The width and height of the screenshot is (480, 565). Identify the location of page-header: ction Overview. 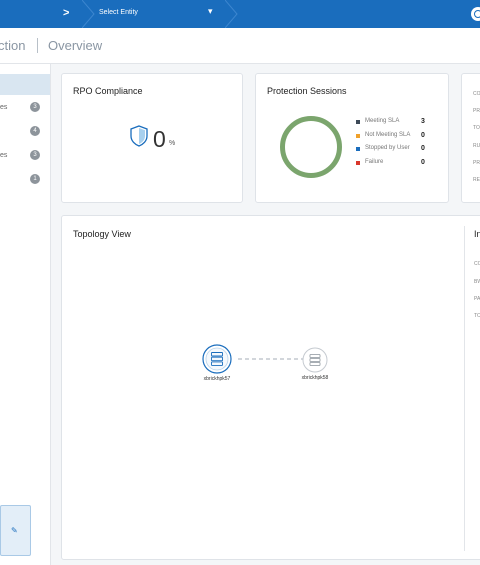
(240, 46).